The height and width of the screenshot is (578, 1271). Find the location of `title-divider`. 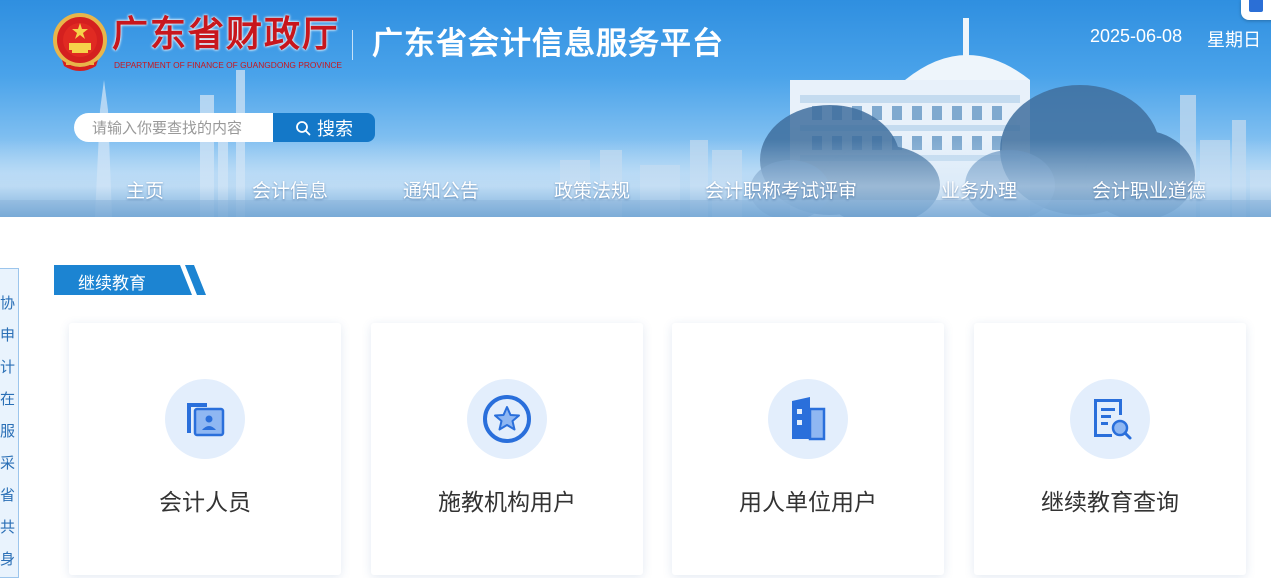

title-divider is located at coordinates (352, 45).